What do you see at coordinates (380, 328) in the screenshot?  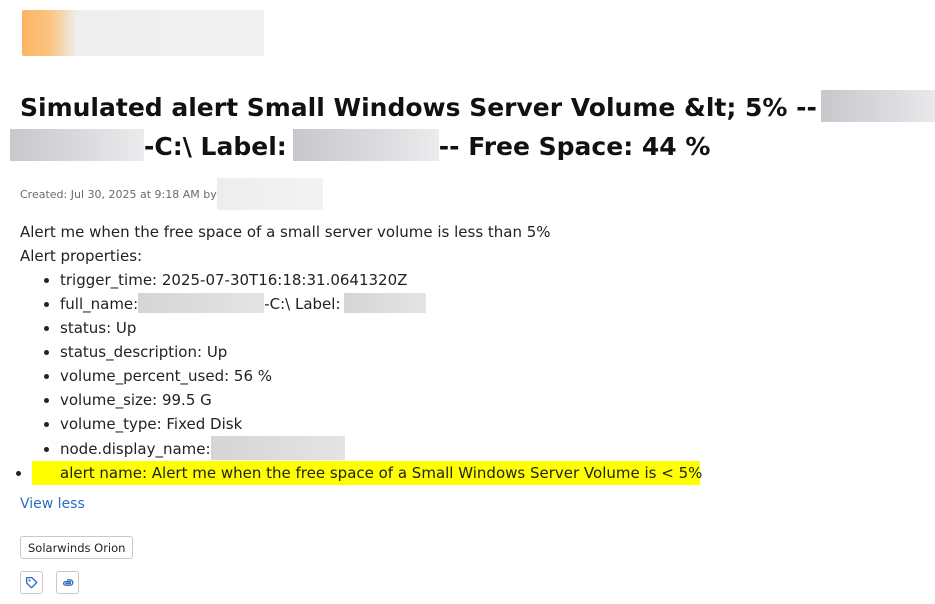 I see `prop-status: status: Up` at bounding box center [380, 328].